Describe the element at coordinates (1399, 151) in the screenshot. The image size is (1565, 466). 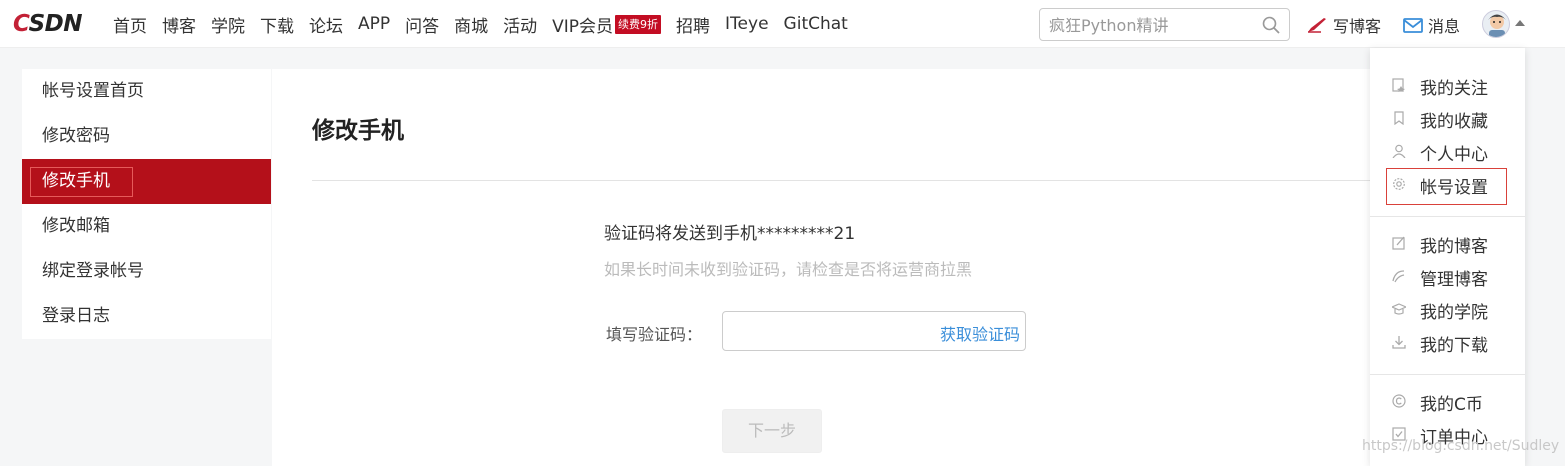
I see `user-icon` at that location.